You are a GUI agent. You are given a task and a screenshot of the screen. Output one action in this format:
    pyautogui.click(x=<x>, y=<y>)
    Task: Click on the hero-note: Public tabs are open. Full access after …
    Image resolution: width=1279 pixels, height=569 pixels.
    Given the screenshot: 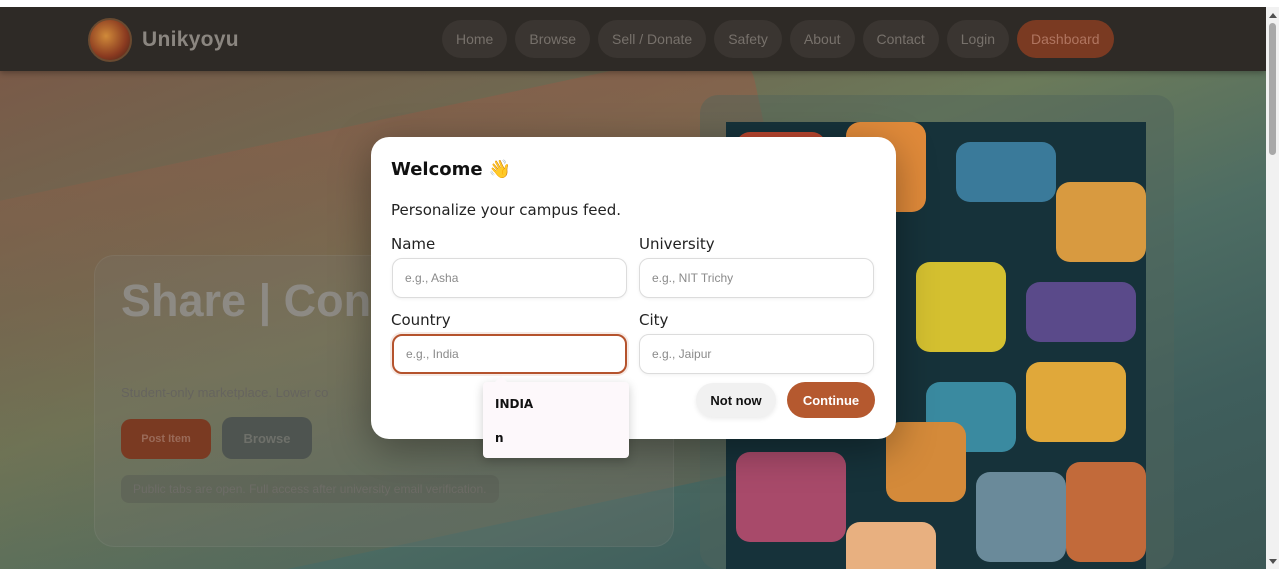 What is the action you would take?
    pyautogui.click(x=310, y=489)
    